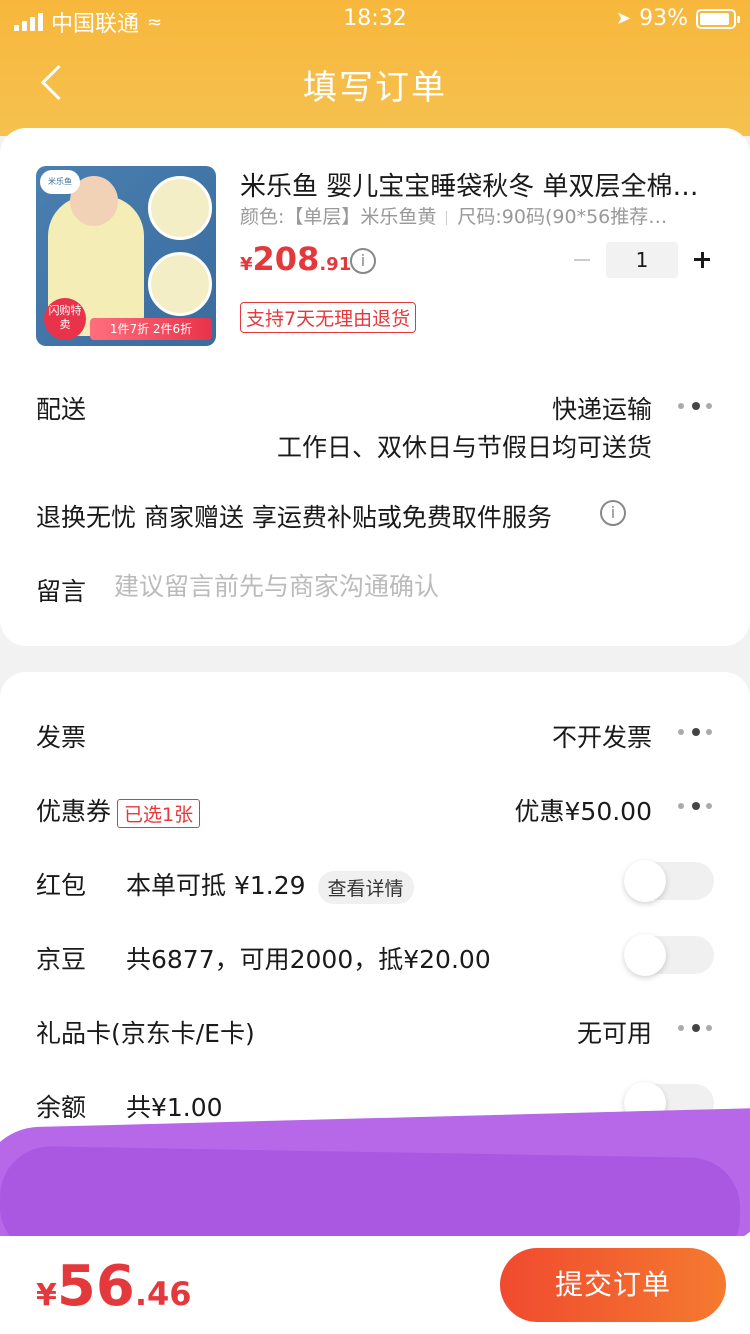 The image size is (750, 1334). Describe the element at coordinates (602, 408) in the screenshot. I see `delivery-method: 快递运输` at that location.